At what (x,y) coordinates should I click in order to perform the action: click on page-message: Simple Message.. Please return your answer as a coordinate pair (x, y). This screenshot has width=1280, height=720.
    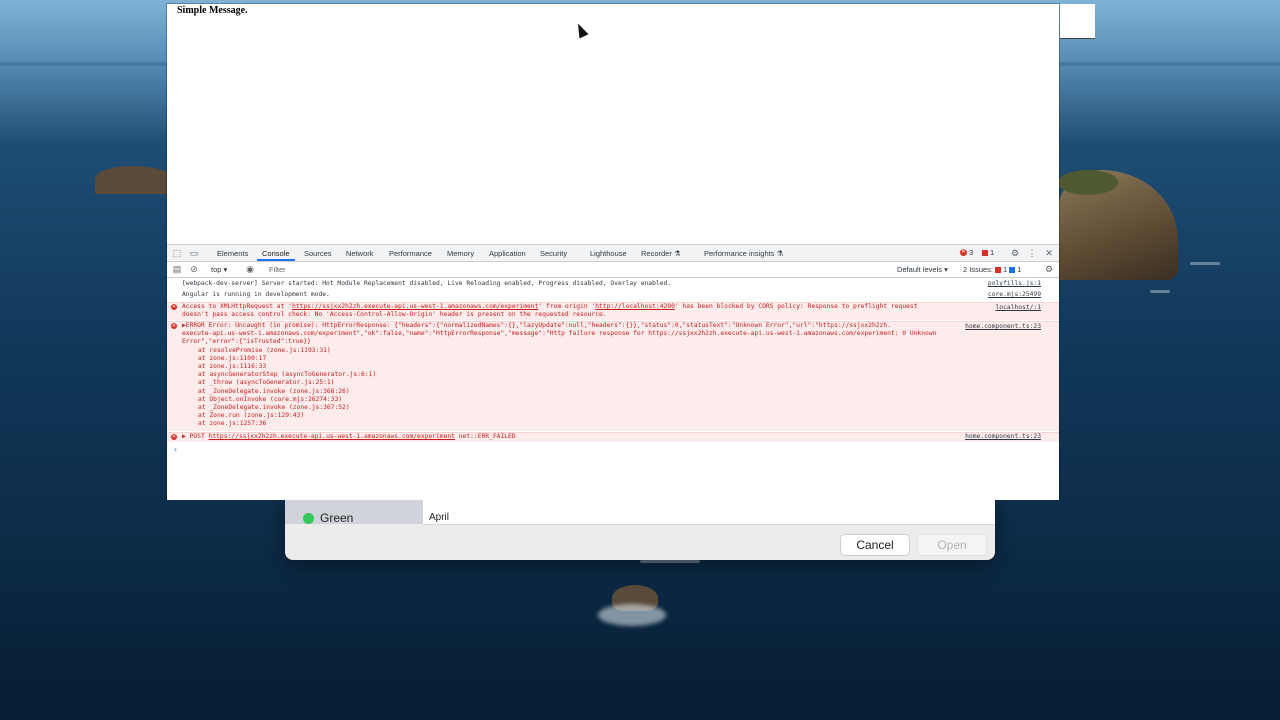
    Looking at the image, I should click on (212, 10).